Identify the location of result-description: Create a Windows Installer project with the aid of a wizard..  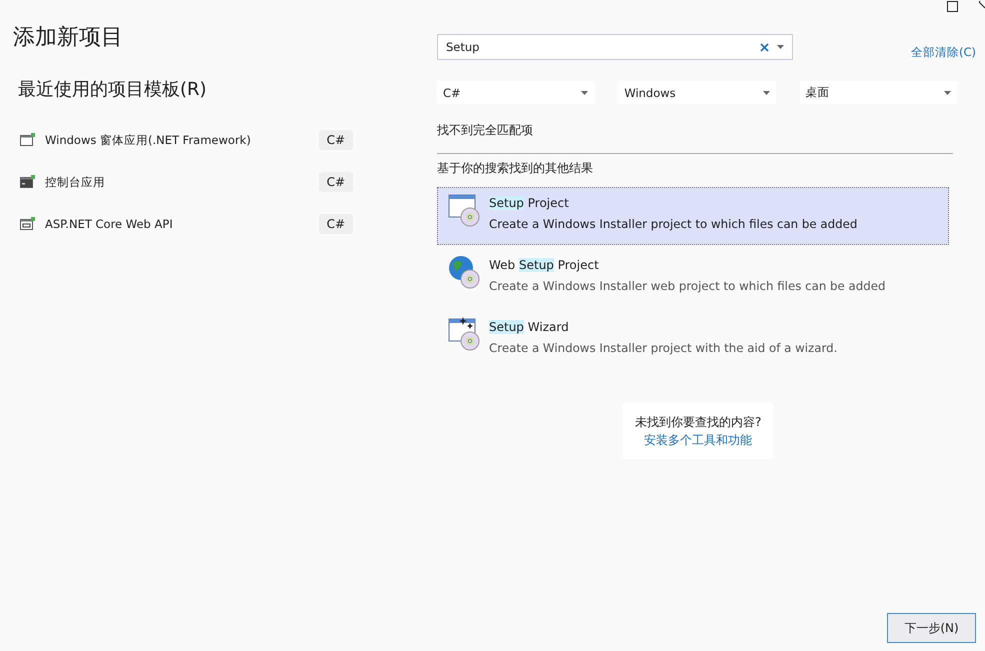
(663, 348).